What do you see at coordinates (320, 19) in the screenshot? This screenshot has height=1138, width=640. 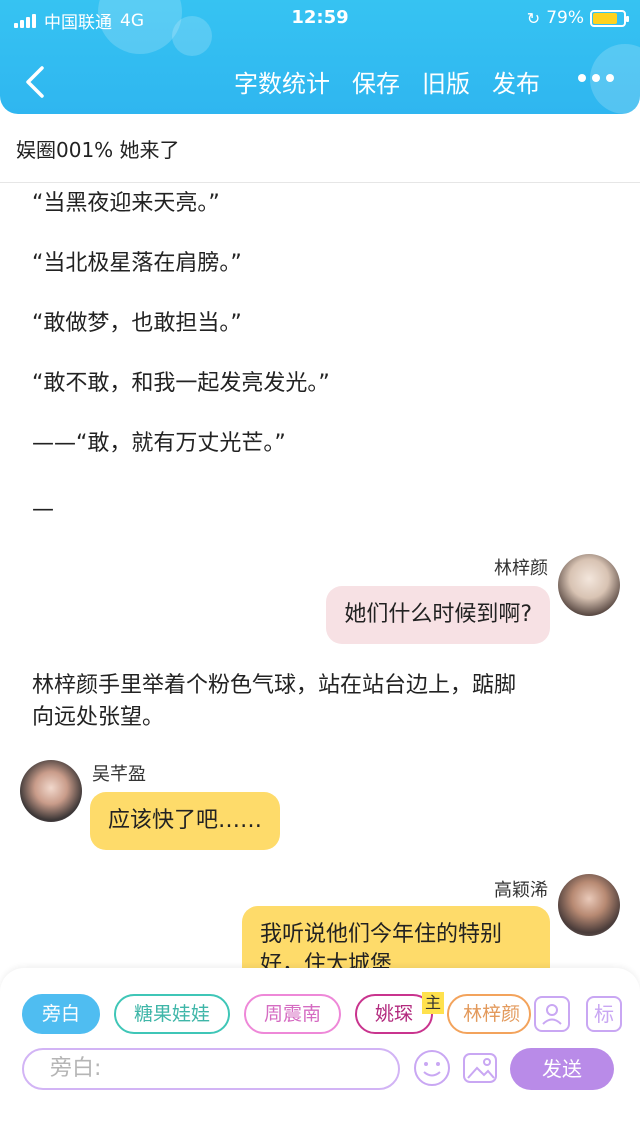 I see `status-bar: 中国联通 4G 12:59 ↻ 79%` at bounding box center [320, 19].